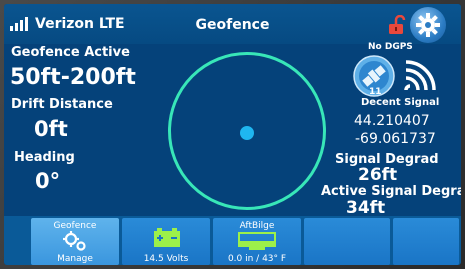 This screenshot has width=465, height=269. I want to click on battery-icon, so click(167, 237).